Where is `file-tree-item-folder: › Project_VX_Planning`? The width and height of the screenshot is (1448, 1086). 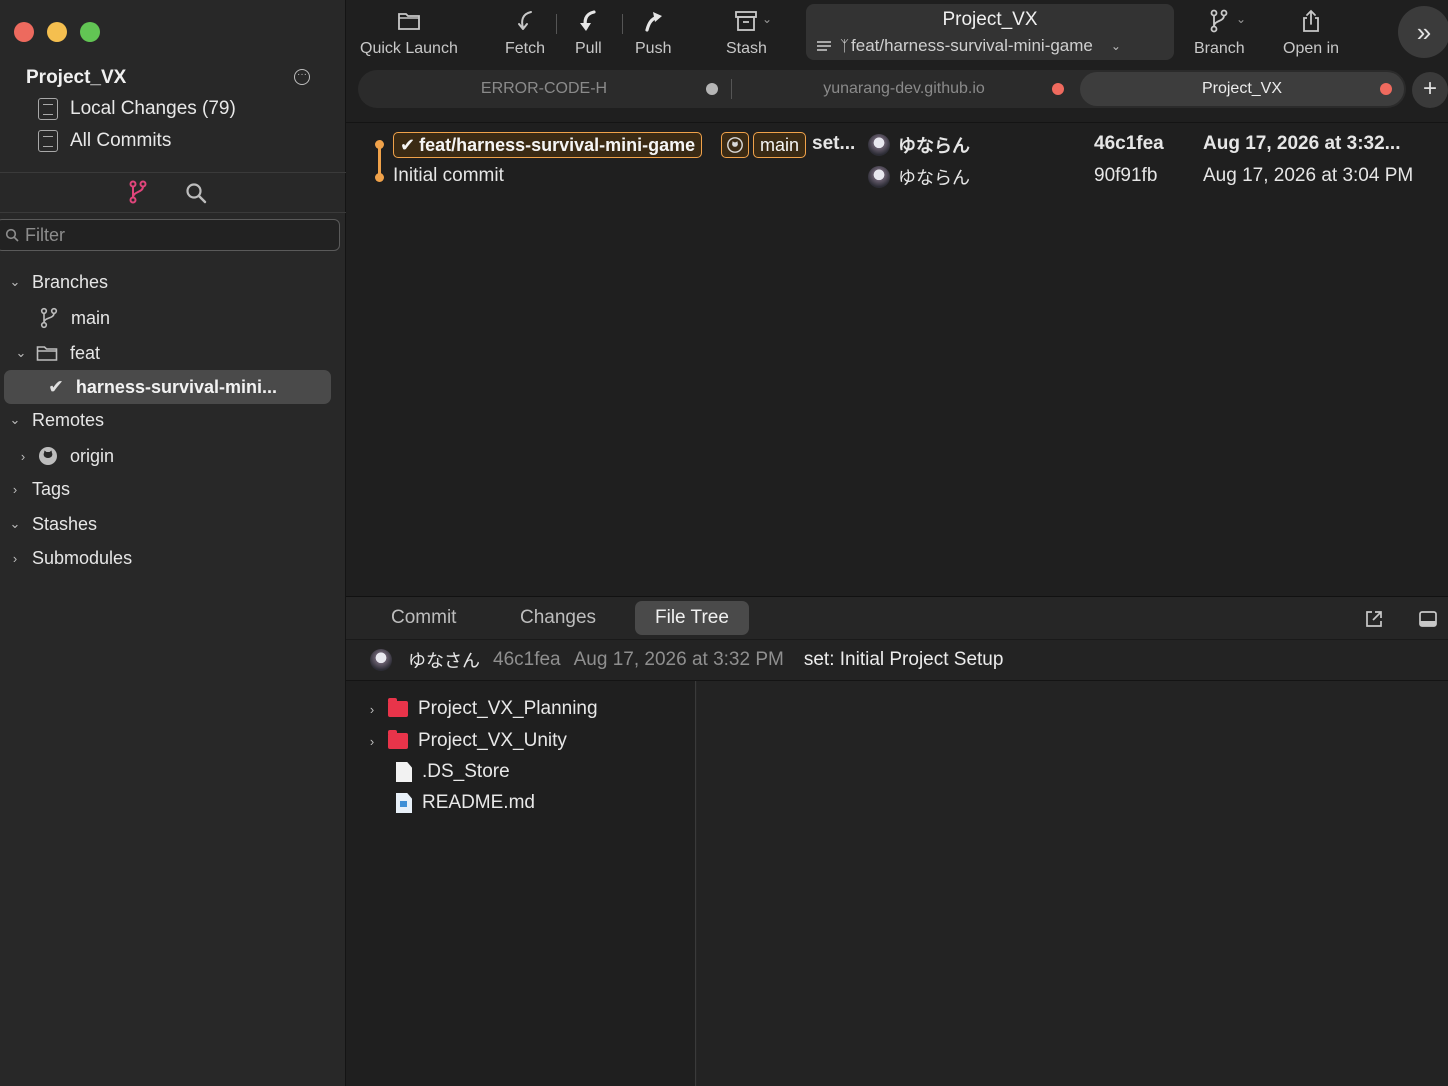
file-tree-item-folder: › Project_VX_Planning is located at coordinates (482, 709).